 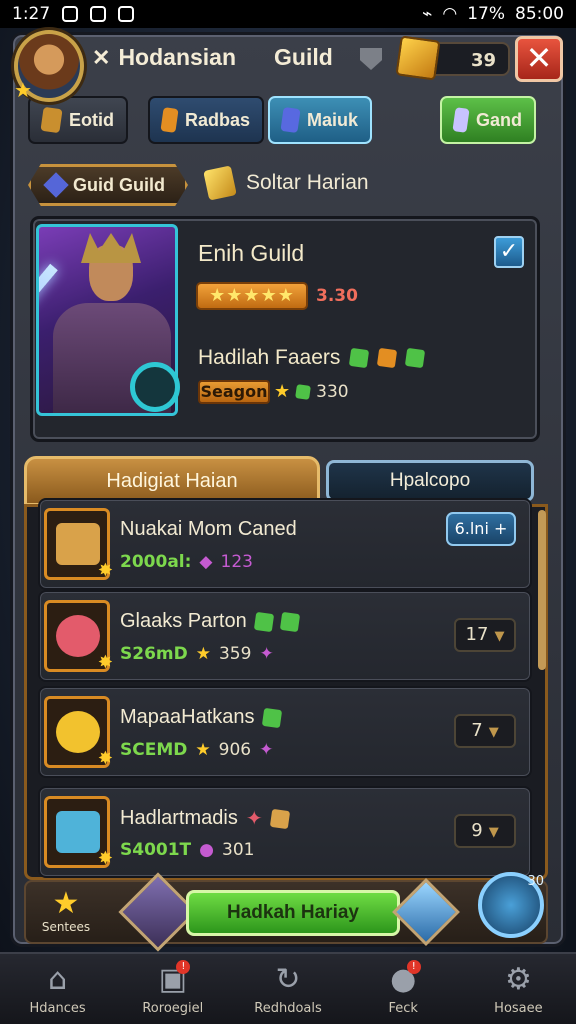 What do you see at coordinates (485, 635) in the screenshot?
I see `quantity-dropdown: 17 ▼` at bounding box center [485, 635].